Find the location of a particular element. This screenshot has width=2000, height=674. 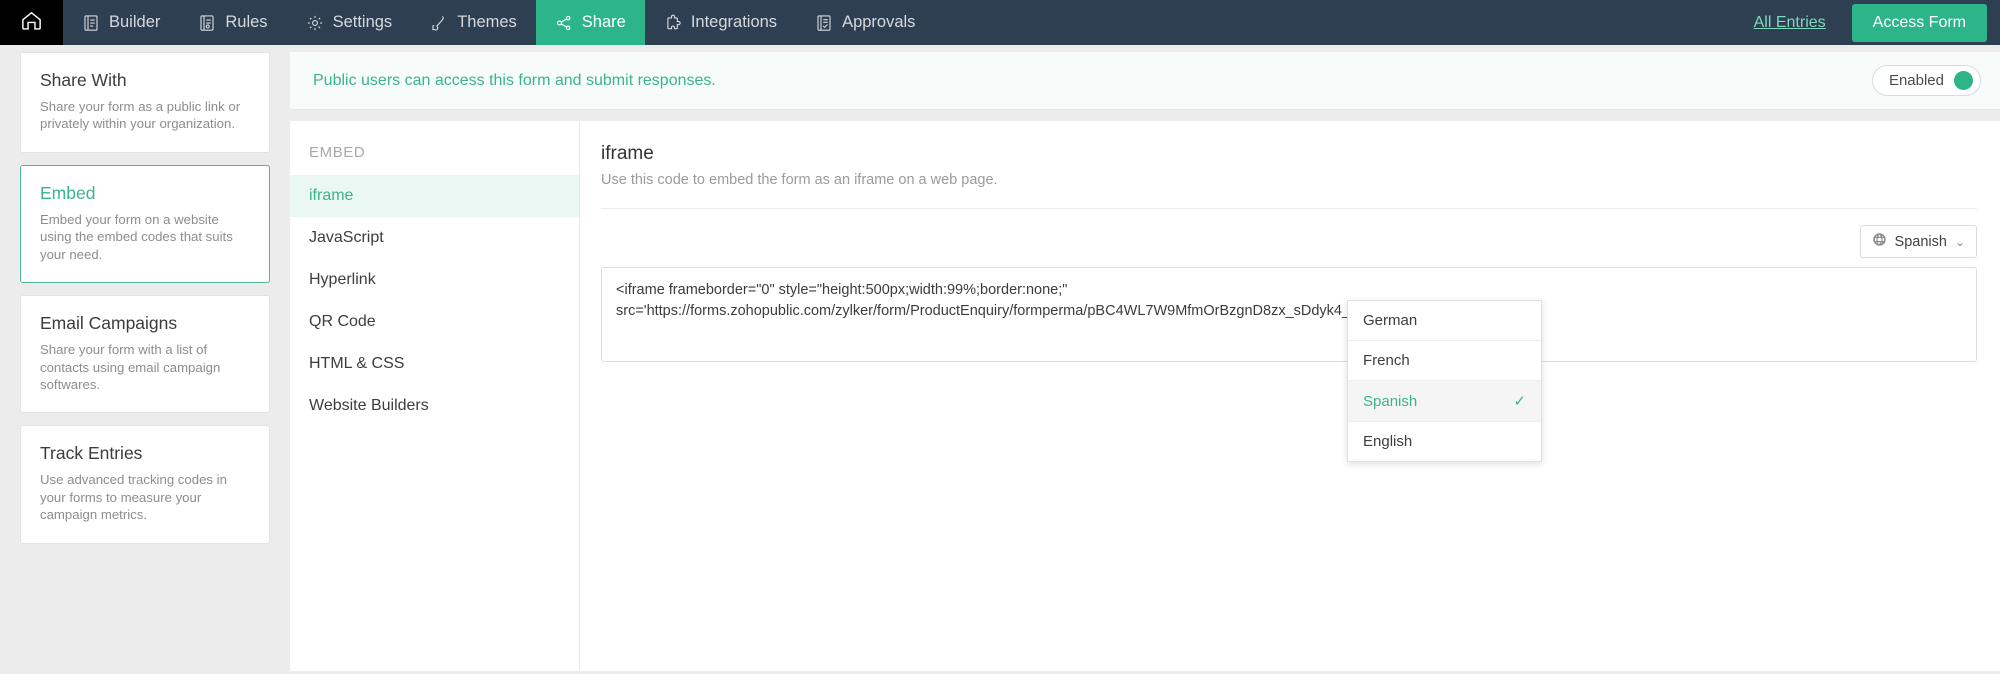

submenu-item-qr-code: QR Code is located at coordinates (434, 322).